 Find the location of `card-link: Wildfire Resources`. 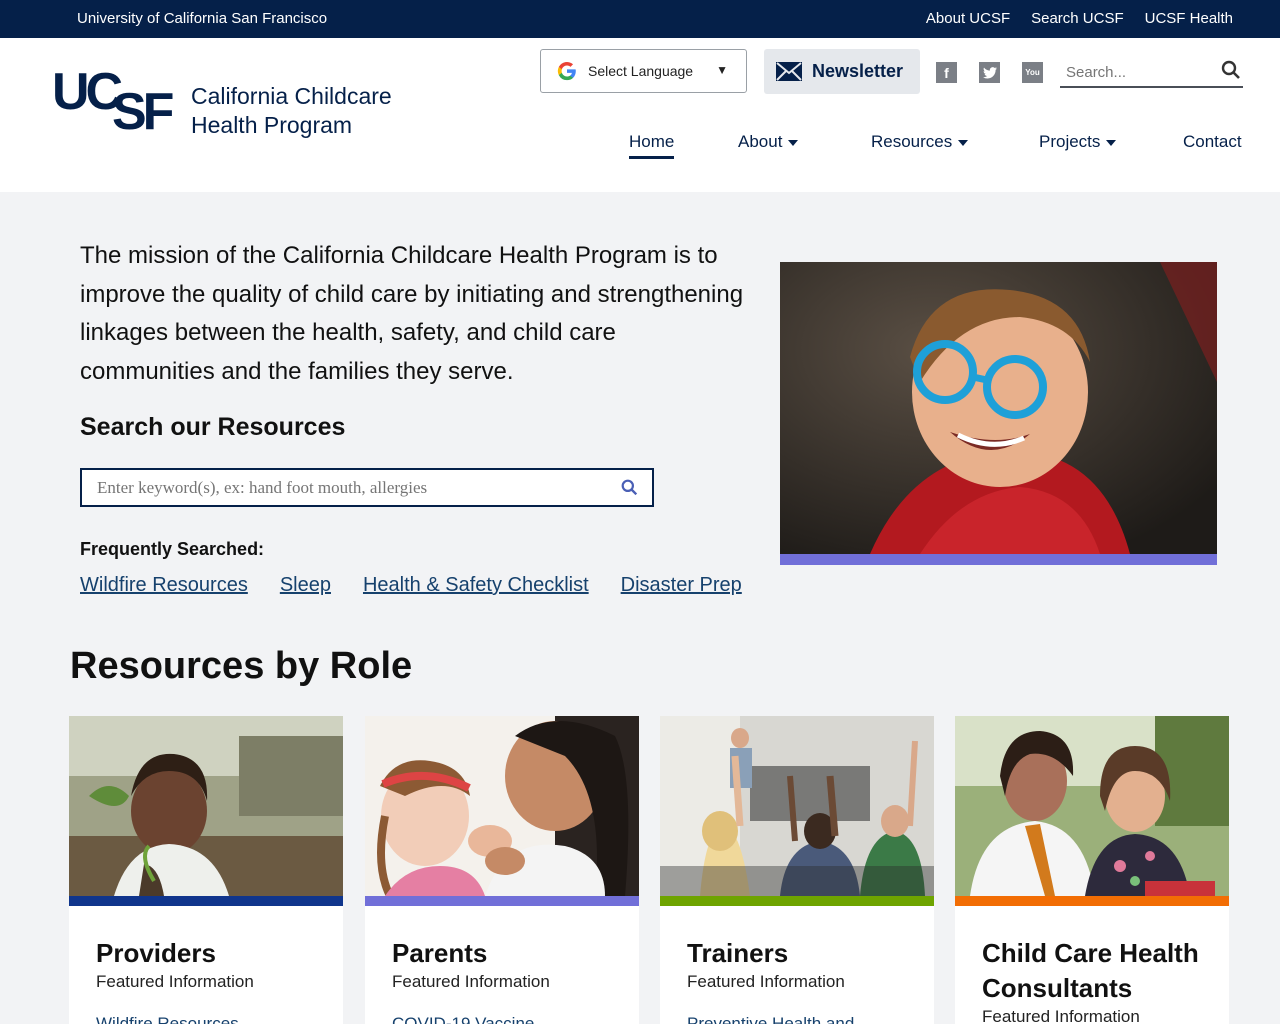

card-link: Wildfire Resources is located at coordinates (167, 1019).